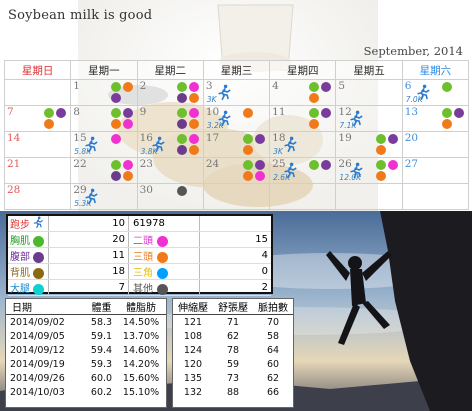  I want to click on legend-row: 腹部 11 三頭 4, so click(139, 255).